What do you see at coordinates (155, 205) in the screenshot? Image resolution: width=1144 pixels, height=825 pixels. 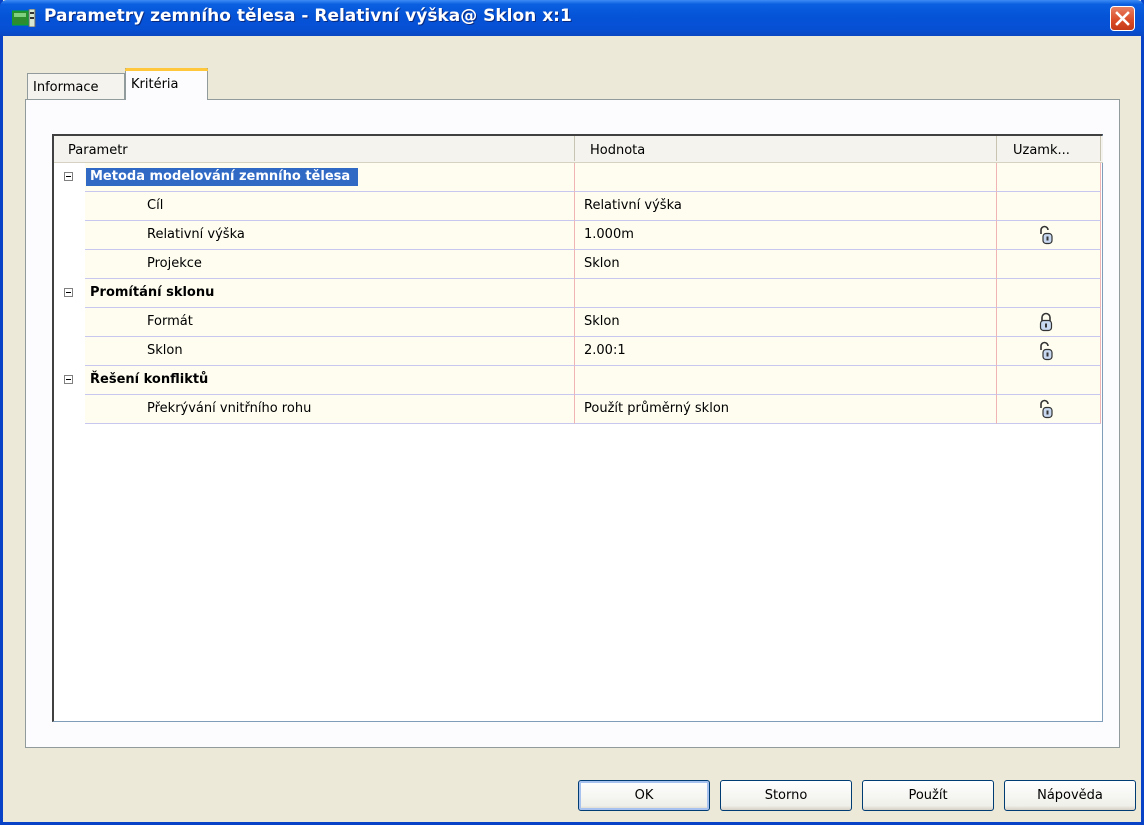 I see `parameter-label: Cíl` at bounding box center [155, 205].